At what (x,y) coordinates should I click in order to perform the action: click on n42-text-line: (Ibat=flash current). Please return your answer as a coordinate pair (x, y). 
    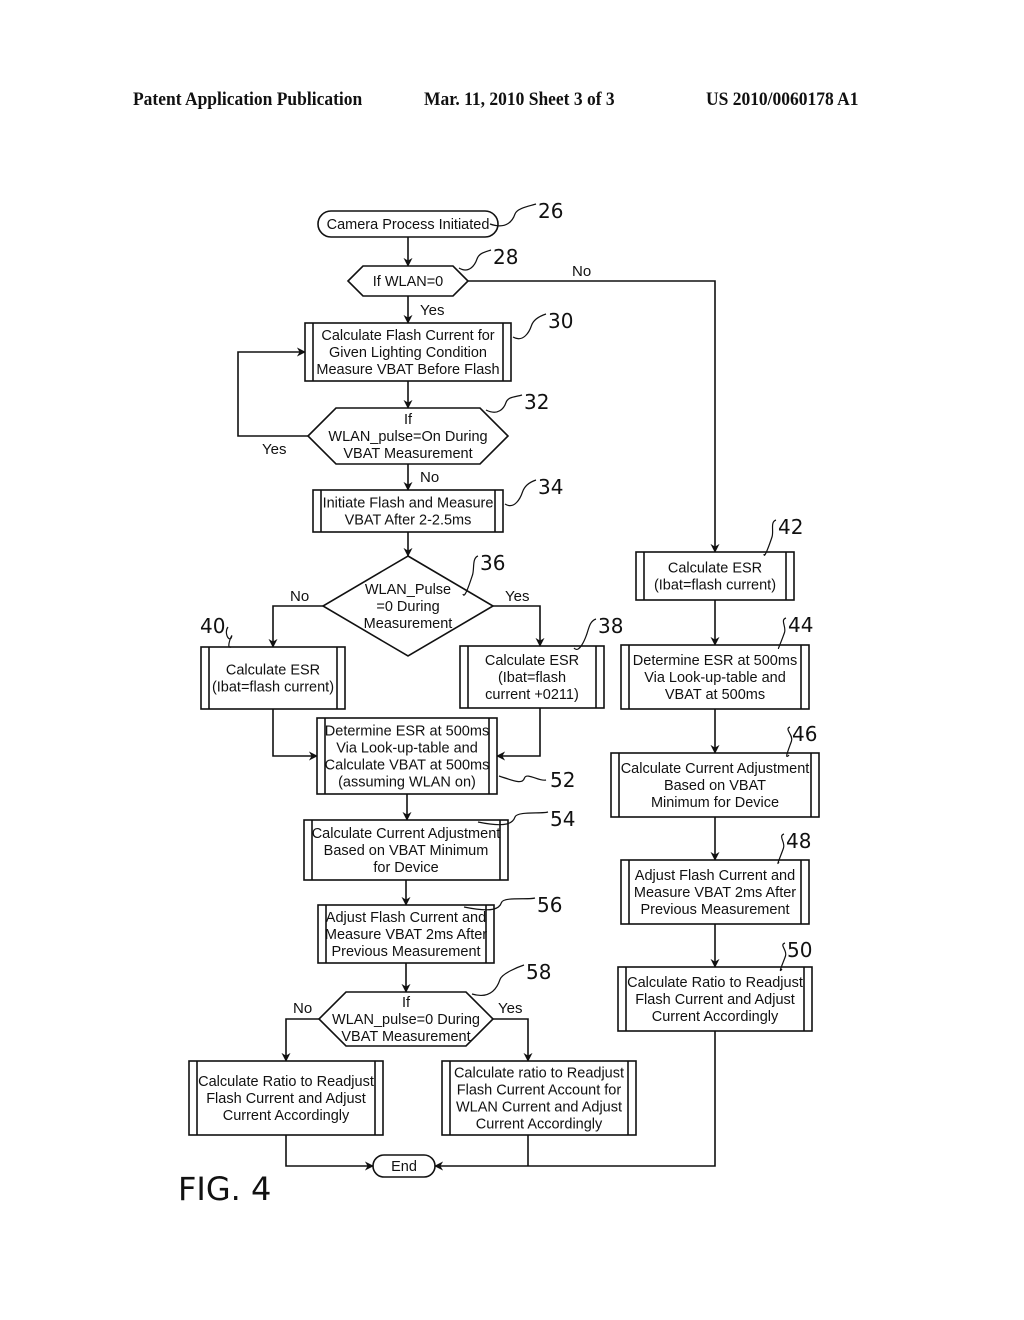
    Looking at the image, I should click on (715, 586).